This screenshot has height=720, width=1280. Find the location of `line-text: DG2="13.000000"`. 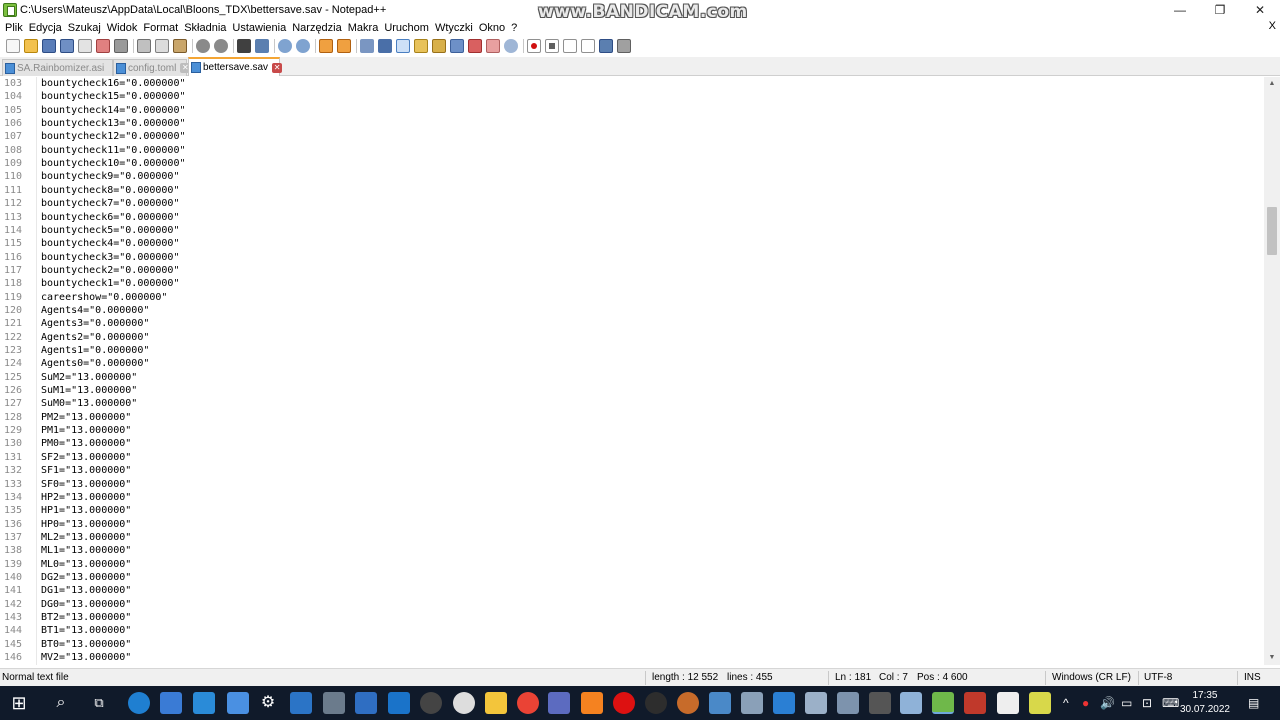

line-text: DG2="13.000000" is located at coordinates (86, 577).